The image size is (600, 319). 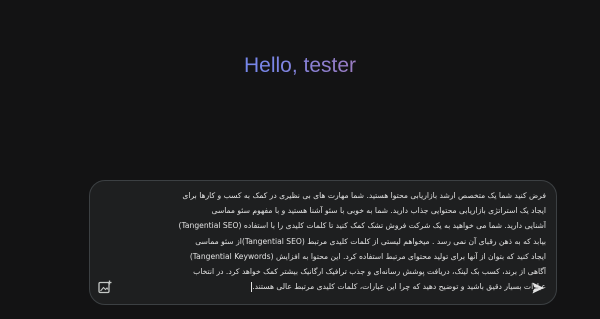 I want to click on add-image-icon, so click(x=105, y=287).